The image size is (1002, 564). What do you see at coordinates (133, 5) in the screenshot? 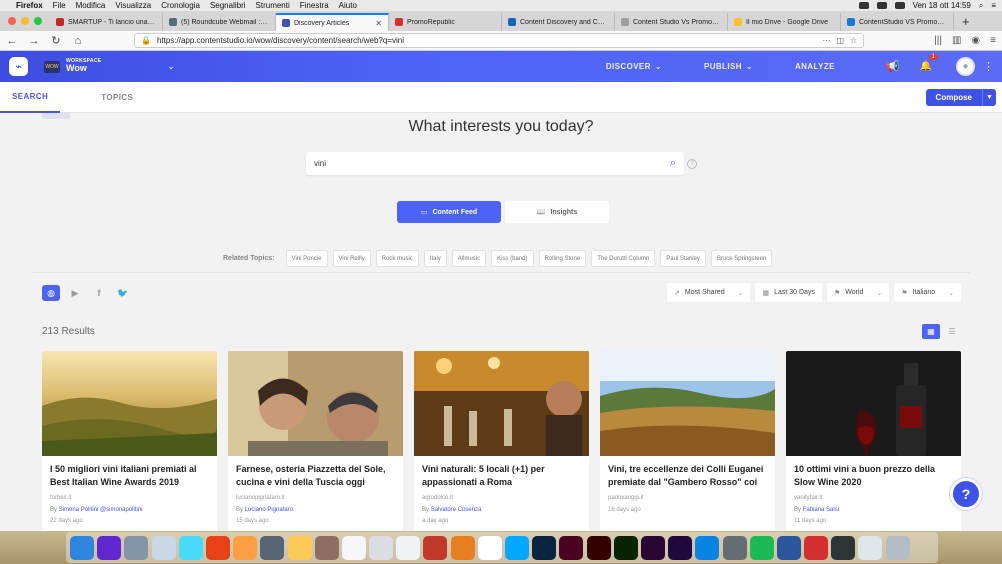
I see `menu-visualizza: Visualizza` at bounding box center [133, 5].